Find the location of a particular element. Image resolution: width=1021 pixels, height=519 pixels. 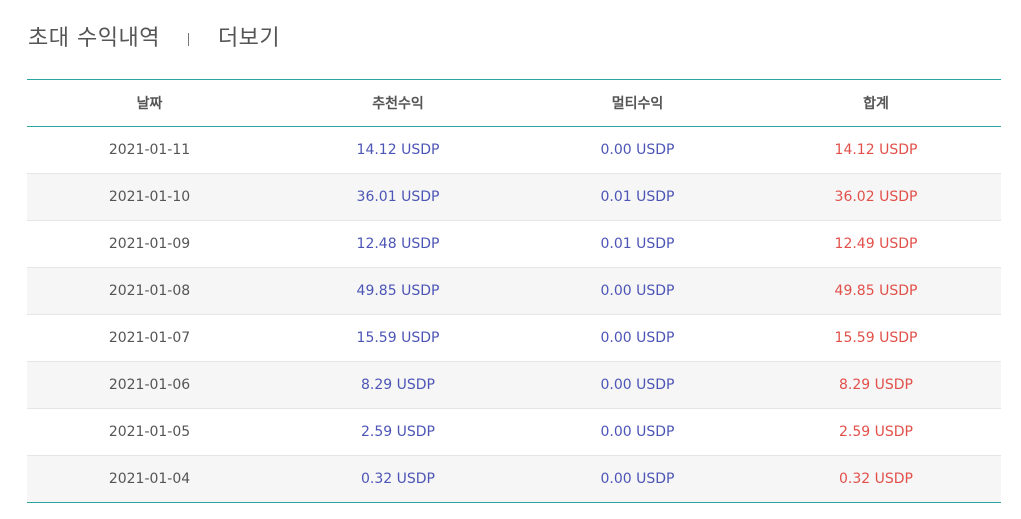

referral-cell: 0.32 USDP is located at coordinates (398, 479).